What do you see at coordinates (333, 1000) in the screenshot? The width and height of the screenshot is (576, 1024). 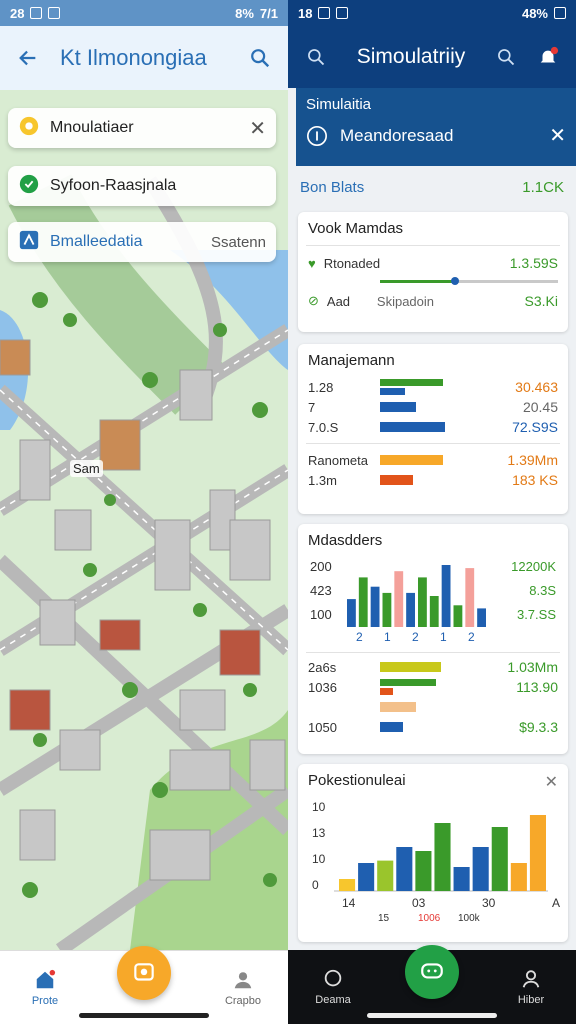 I see `nav-label: Deama` at bounding box center [333, 1000].